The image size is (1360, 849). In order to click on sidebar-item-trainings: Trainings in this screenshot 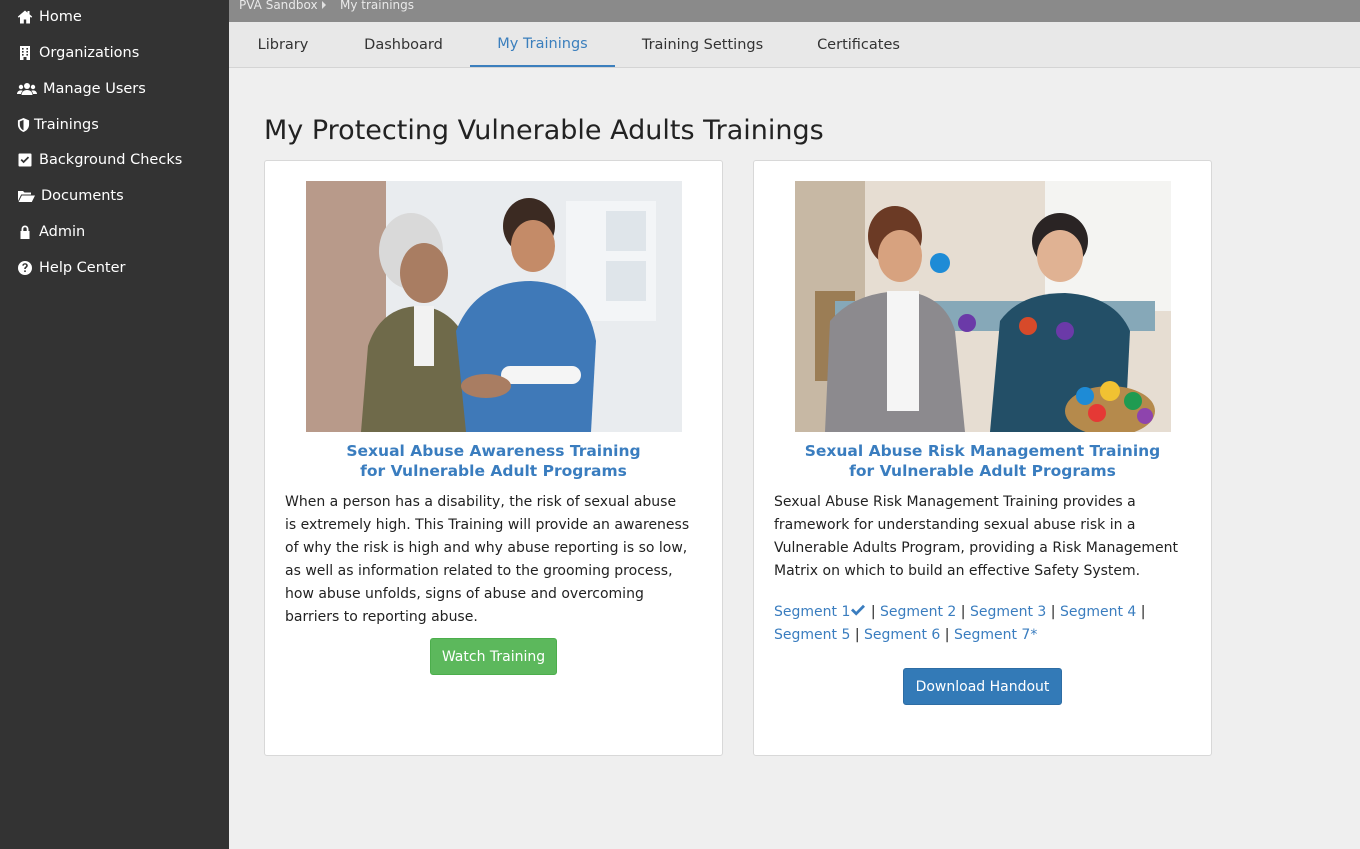, I will do `click(57, 125)`.